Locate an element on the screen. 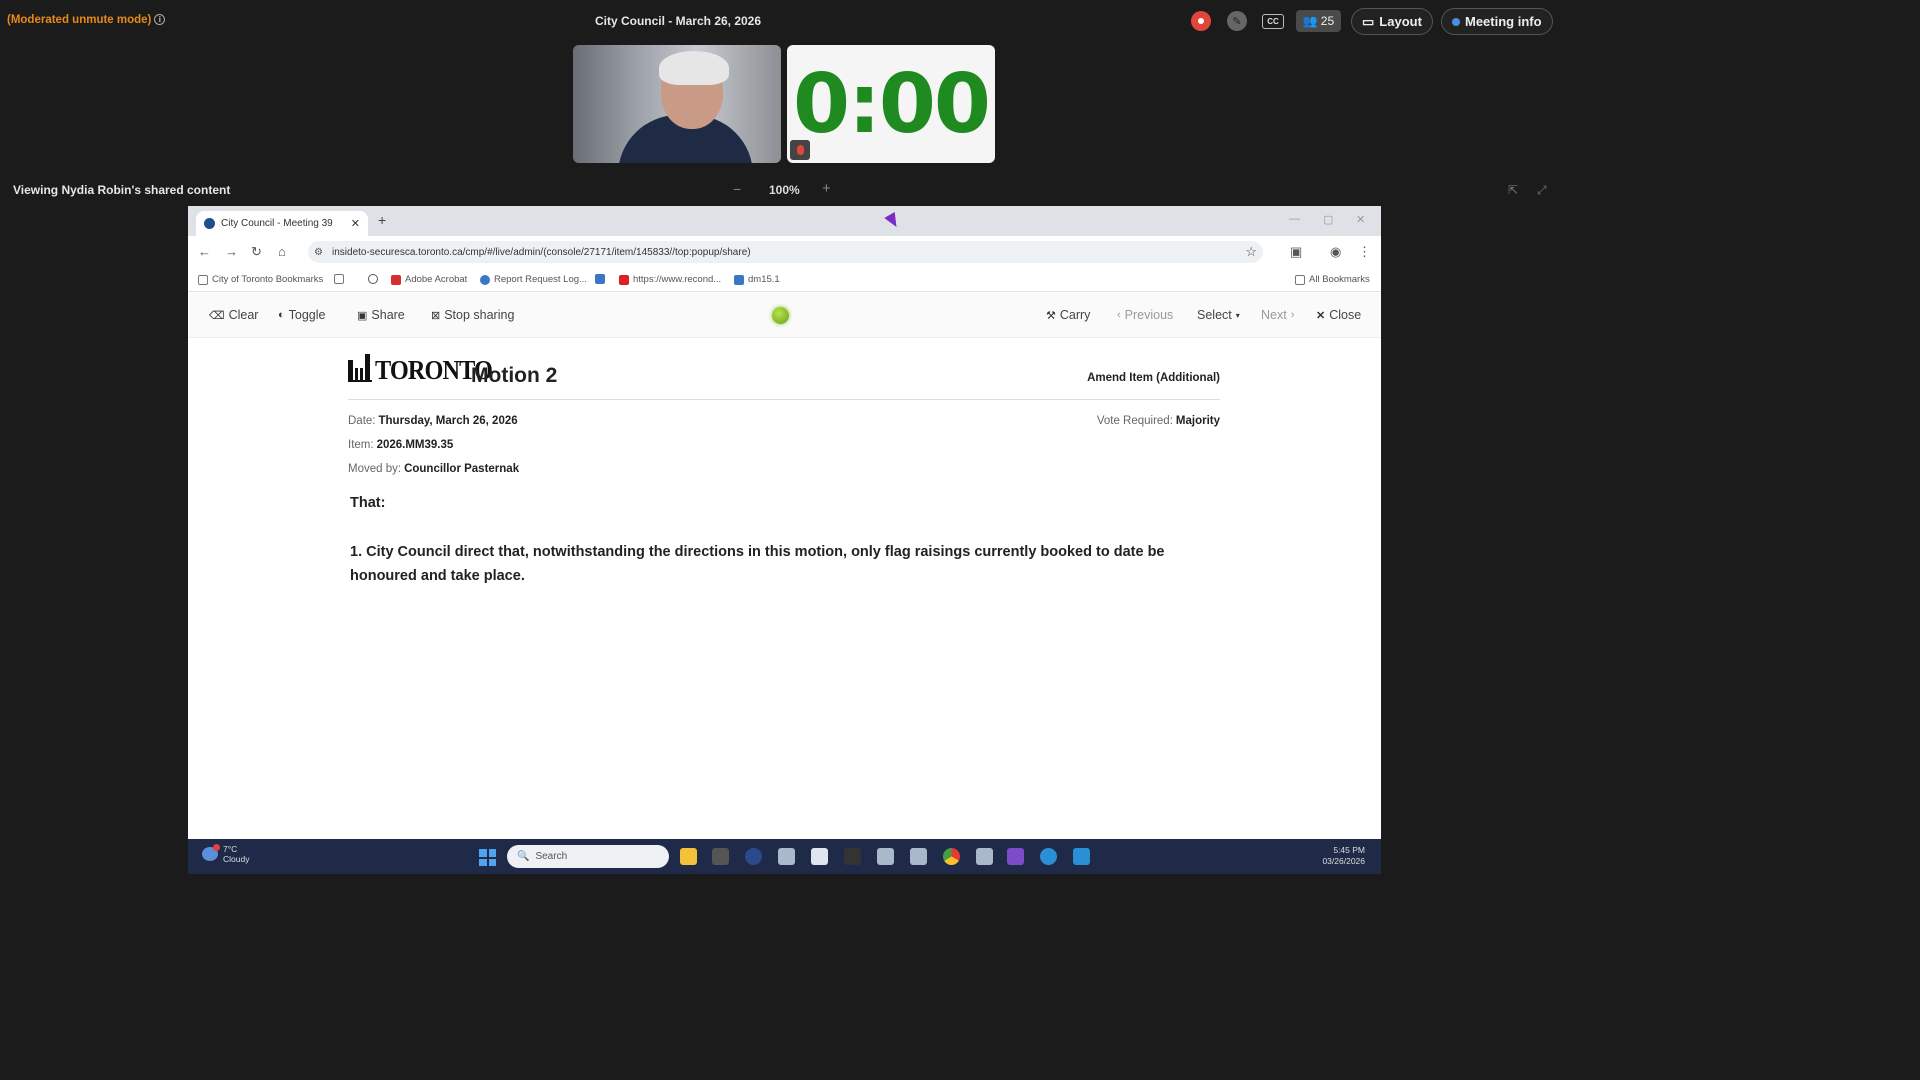  timer-display: 0:00 is located at coordinates (892, 104).